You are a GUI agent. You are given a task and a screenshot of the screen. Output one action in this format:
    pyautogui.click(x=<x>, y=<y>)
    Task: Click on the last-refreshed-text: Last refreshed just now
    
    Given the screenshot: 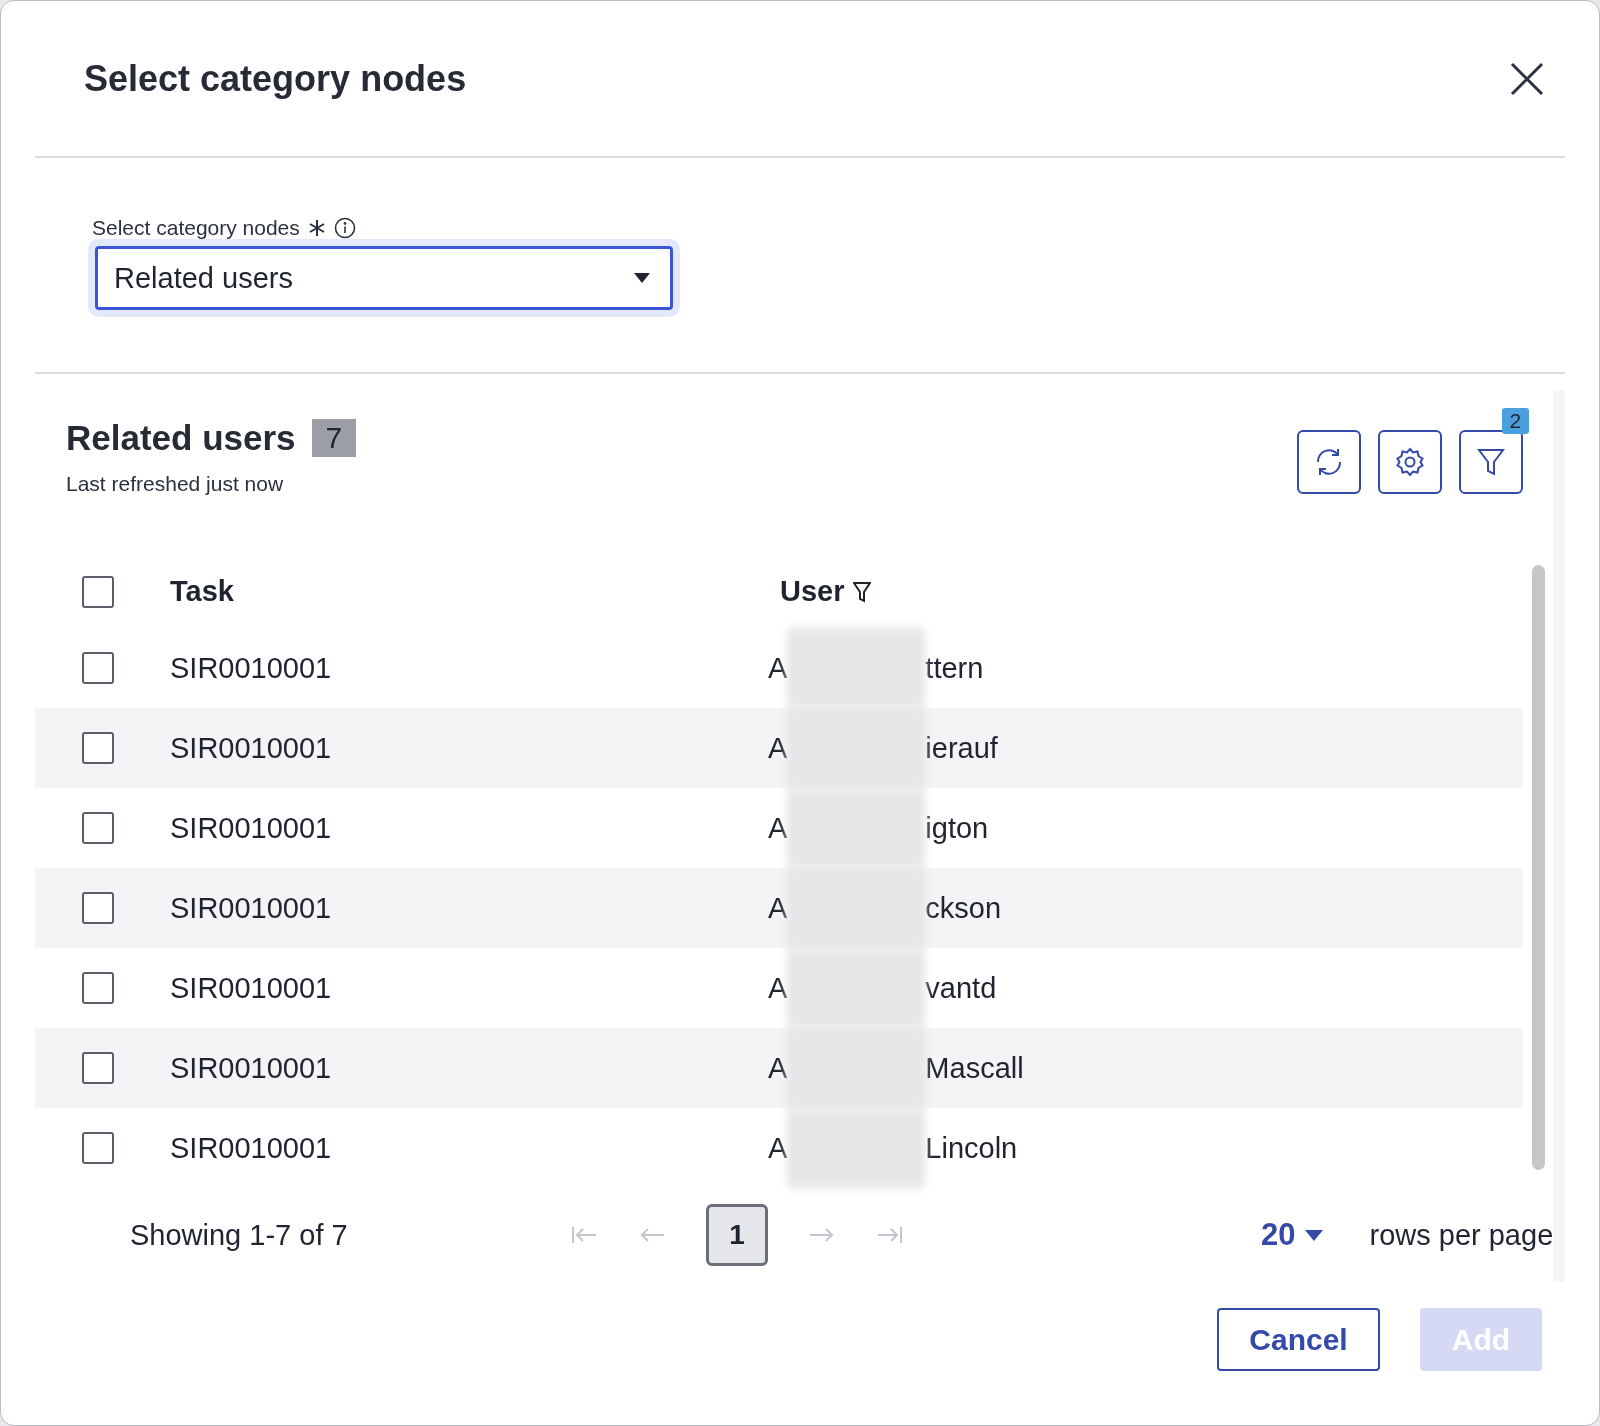 What is the action you would take?
    pyautogui.click(x=175, y=484)
    